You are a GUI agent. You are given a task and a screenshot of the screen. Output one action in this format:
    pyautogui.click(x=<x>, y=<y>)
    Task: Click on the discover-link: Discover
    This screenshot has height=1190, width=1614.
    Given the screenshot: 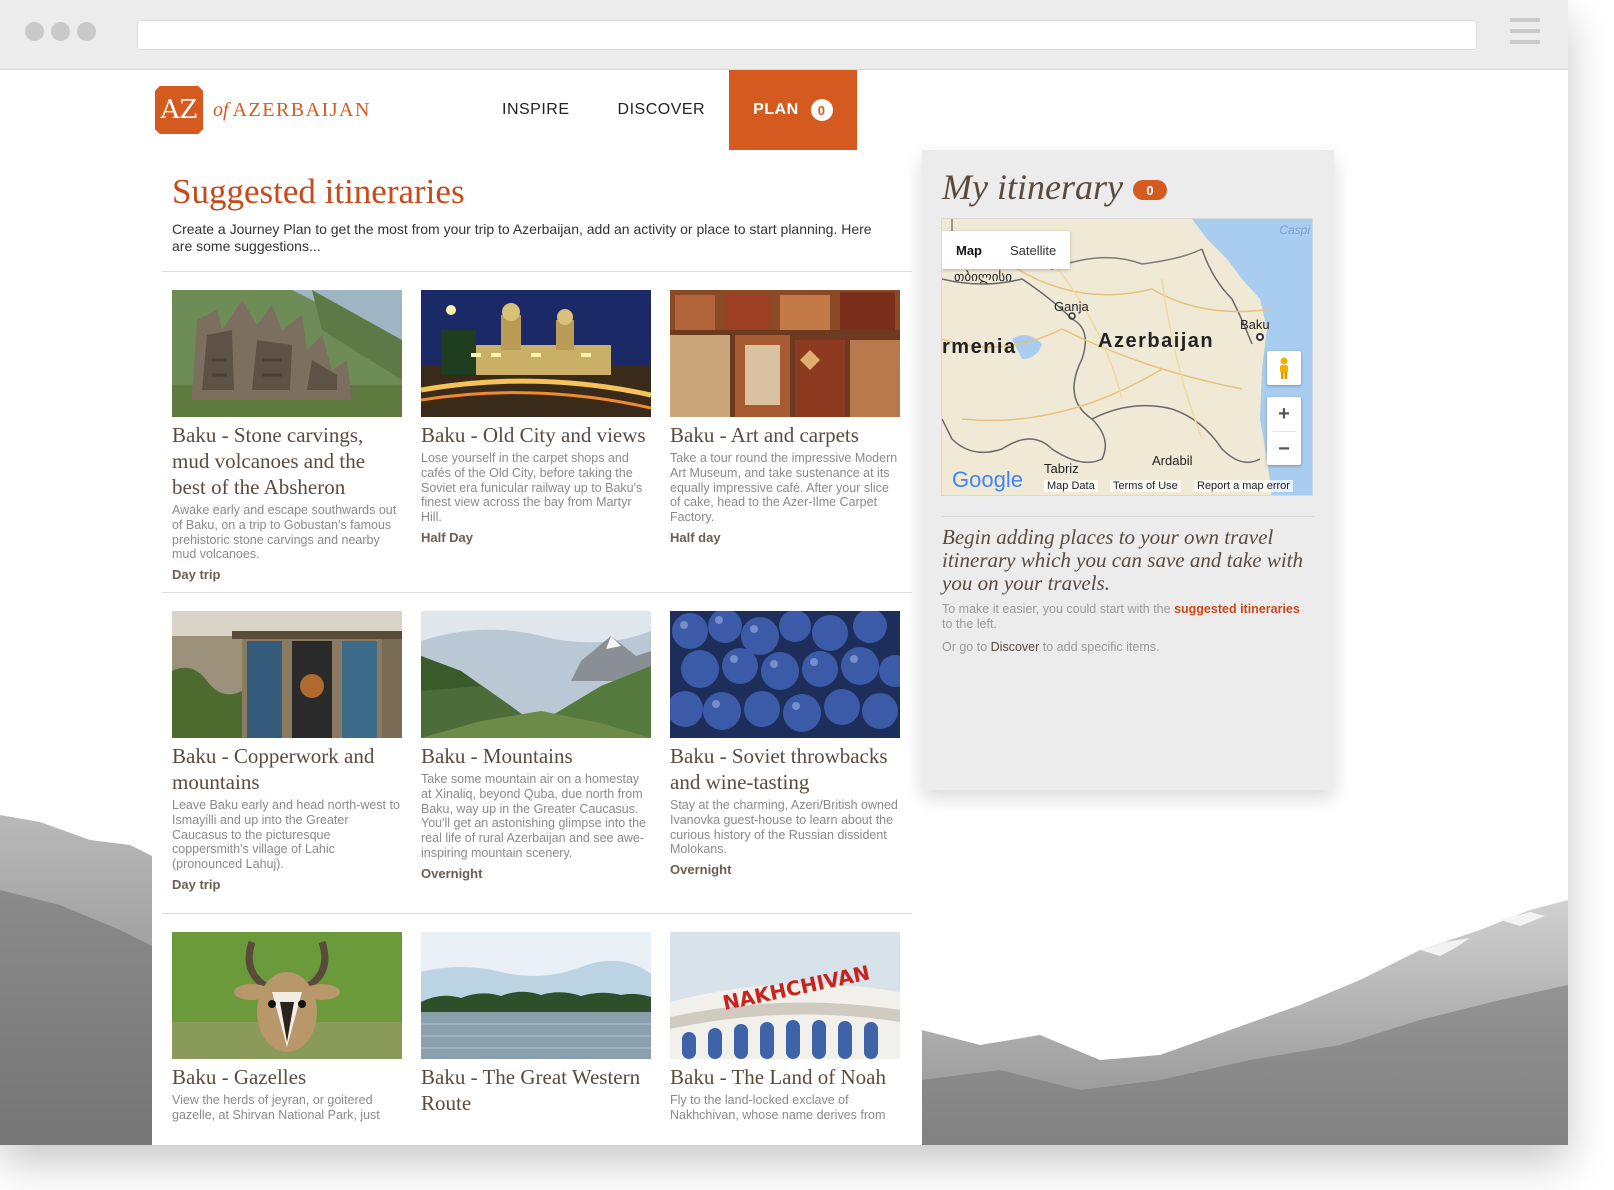 What is the action you would take?
    pyautogui.click(x=1015, y=647)
    